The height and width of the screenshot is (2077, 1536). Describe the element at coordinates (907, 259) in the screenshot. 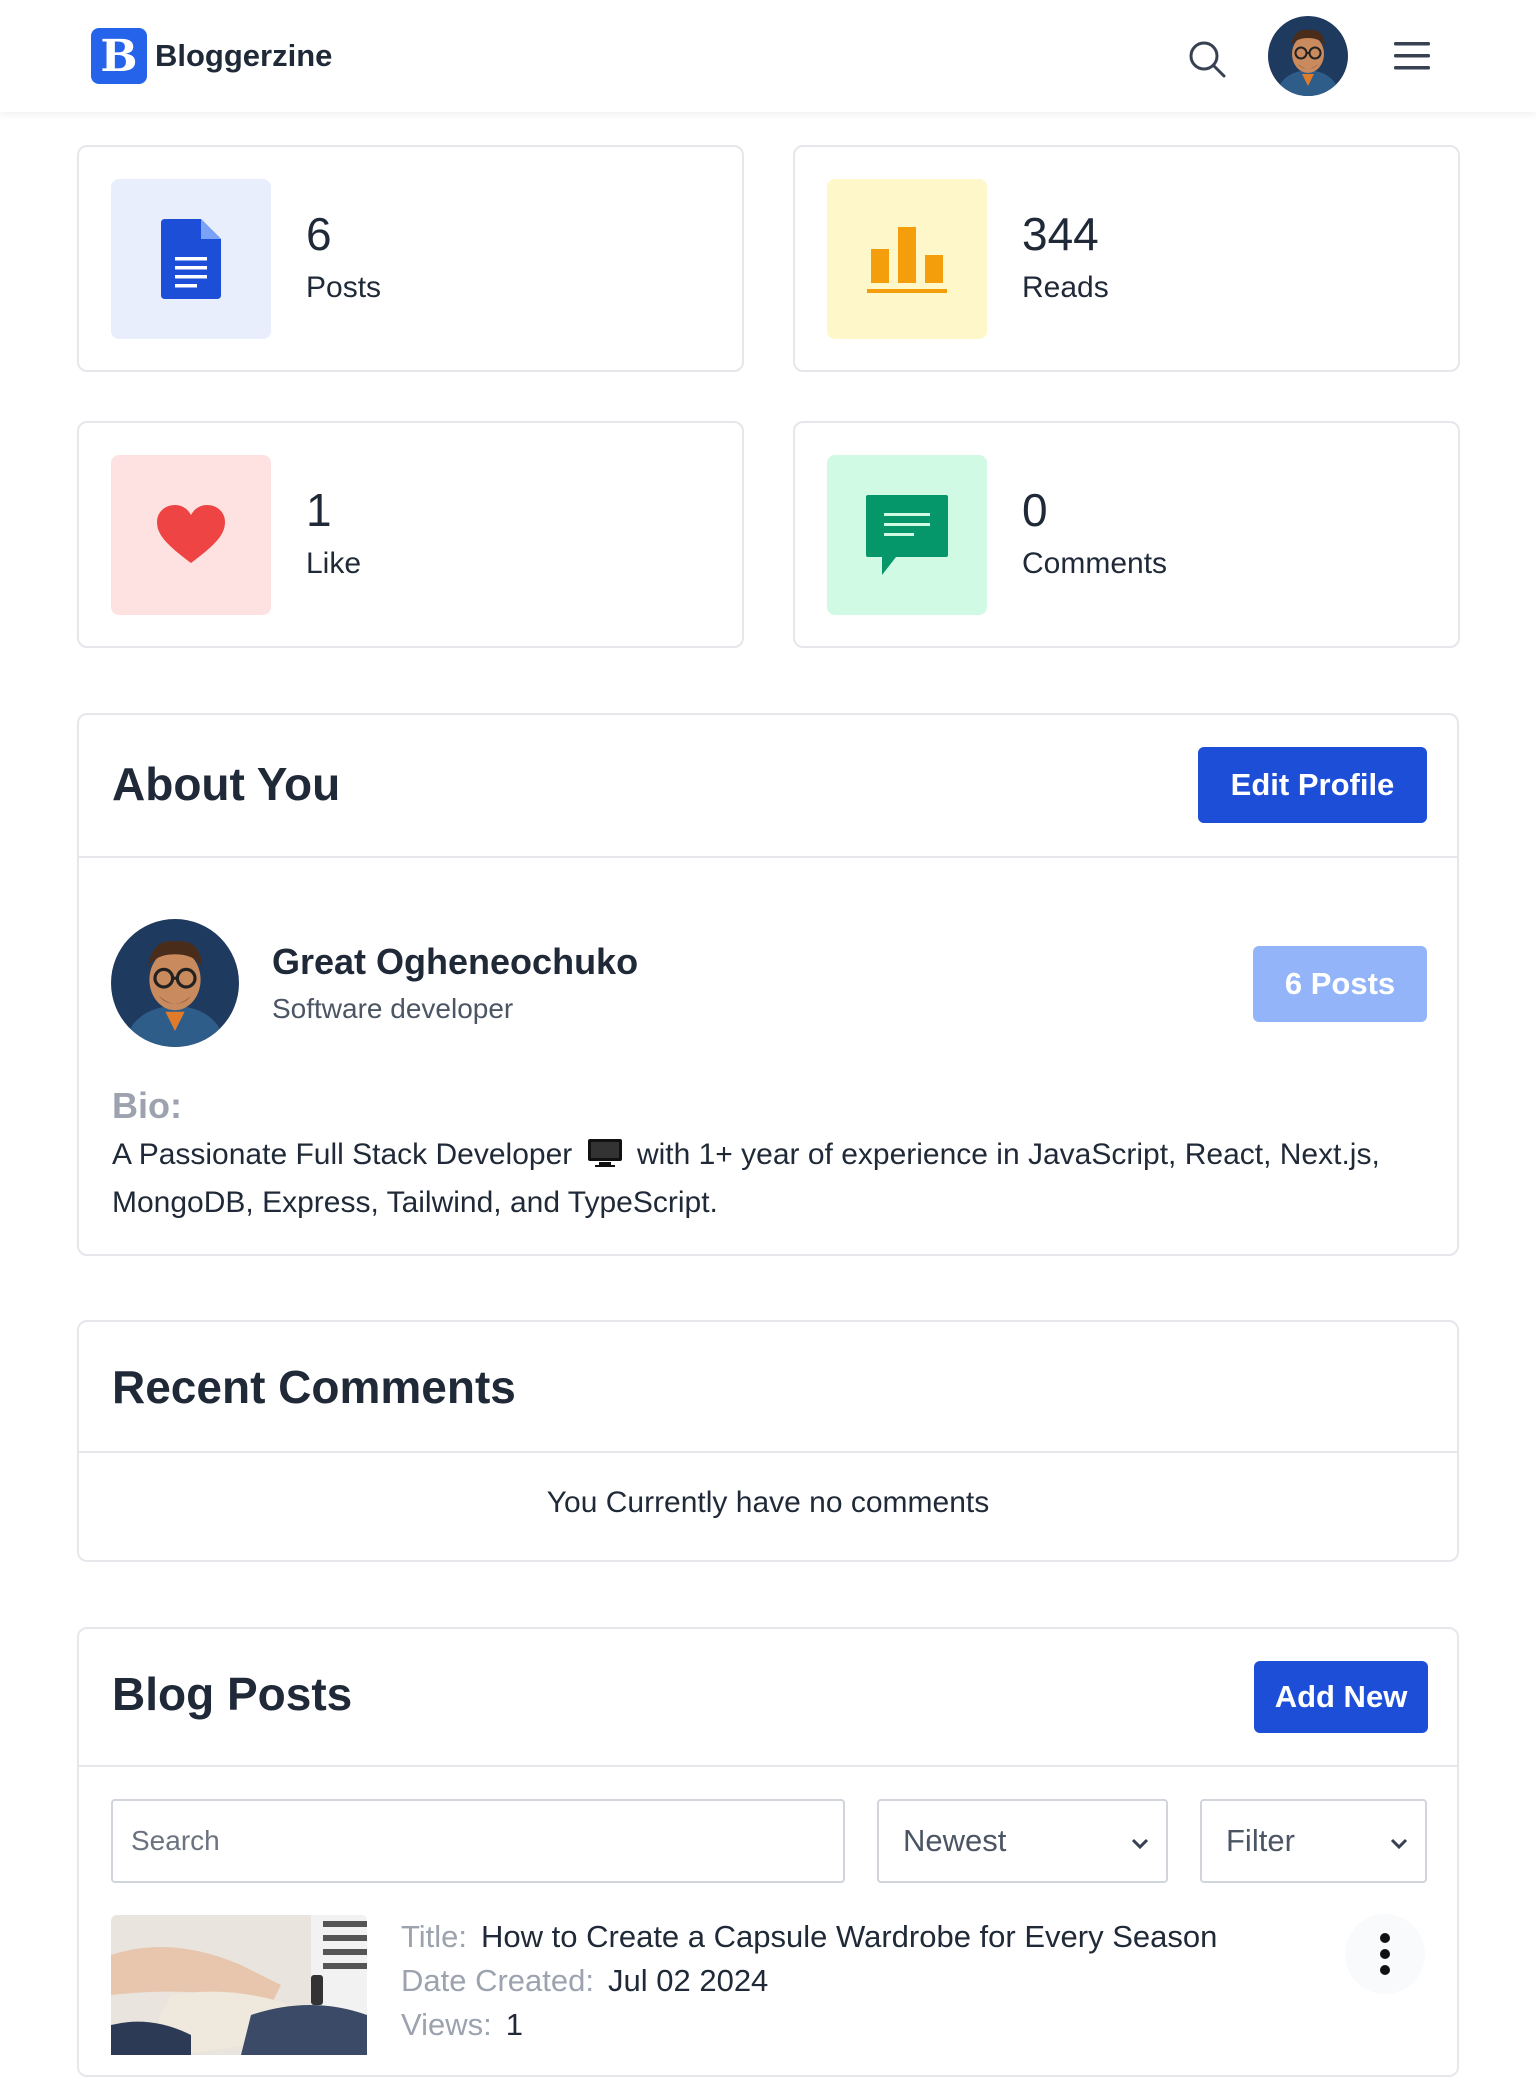

I see `bar-chart-icon` at that location.